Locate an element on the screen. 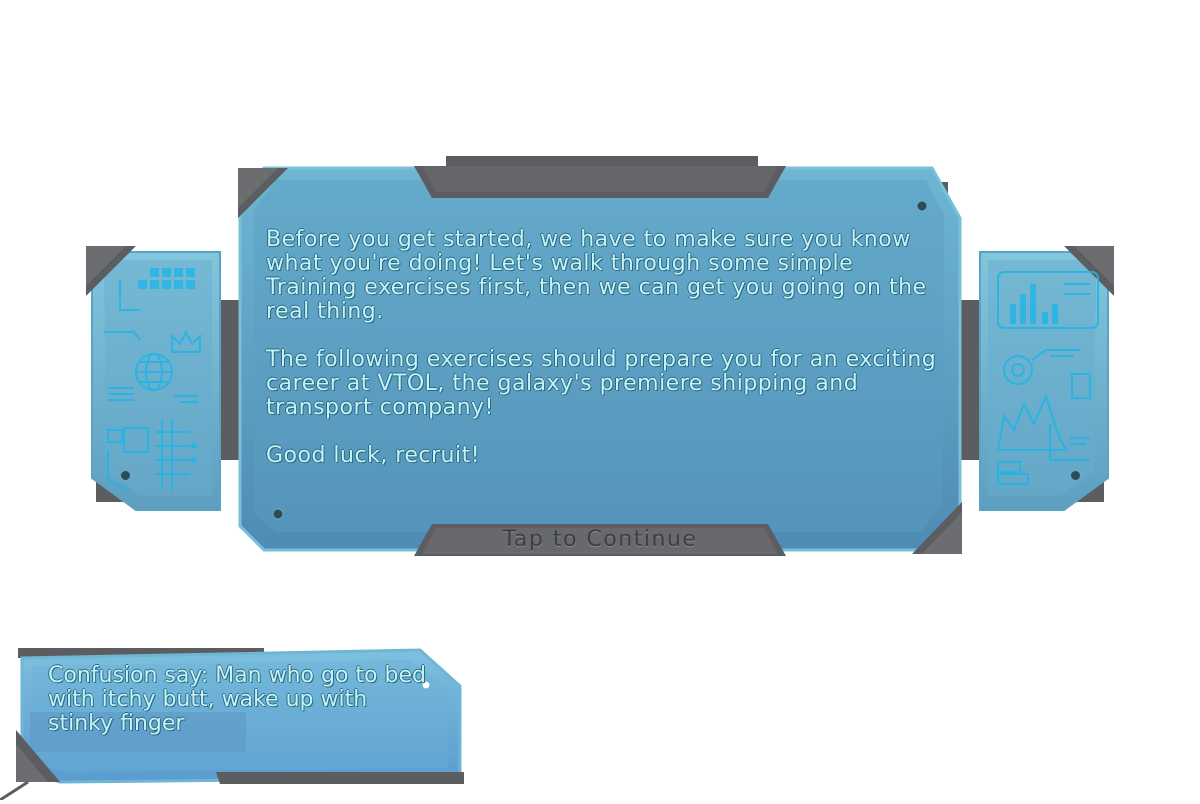  grid-icon is located at coordinates (157, 289).